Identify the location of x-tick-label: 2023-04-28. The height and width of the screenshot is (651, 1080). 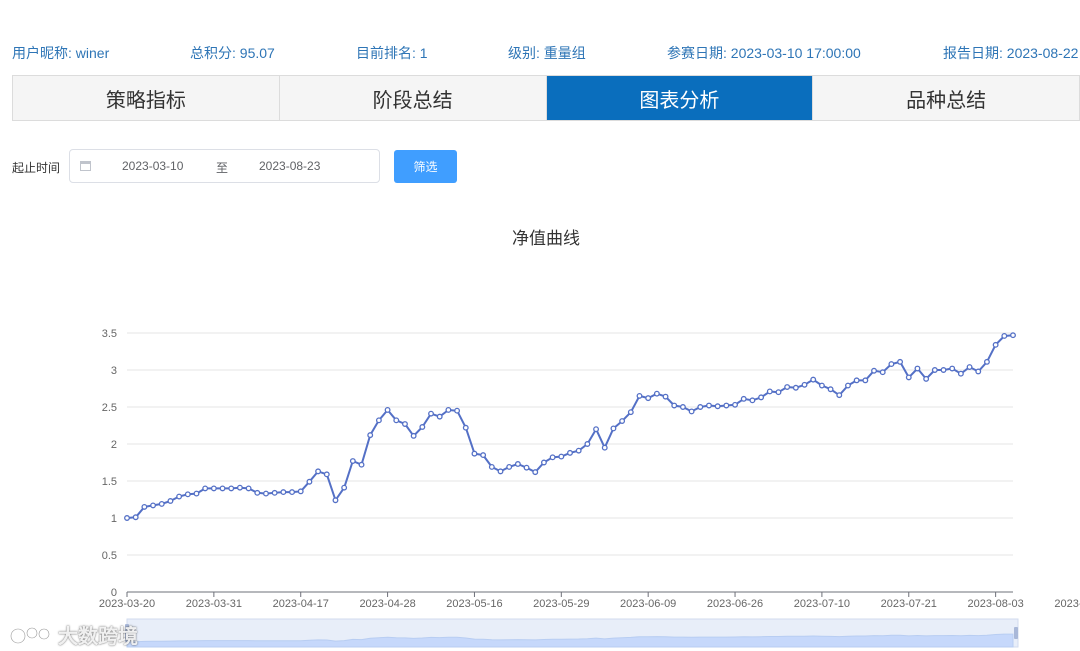
(387, 604).